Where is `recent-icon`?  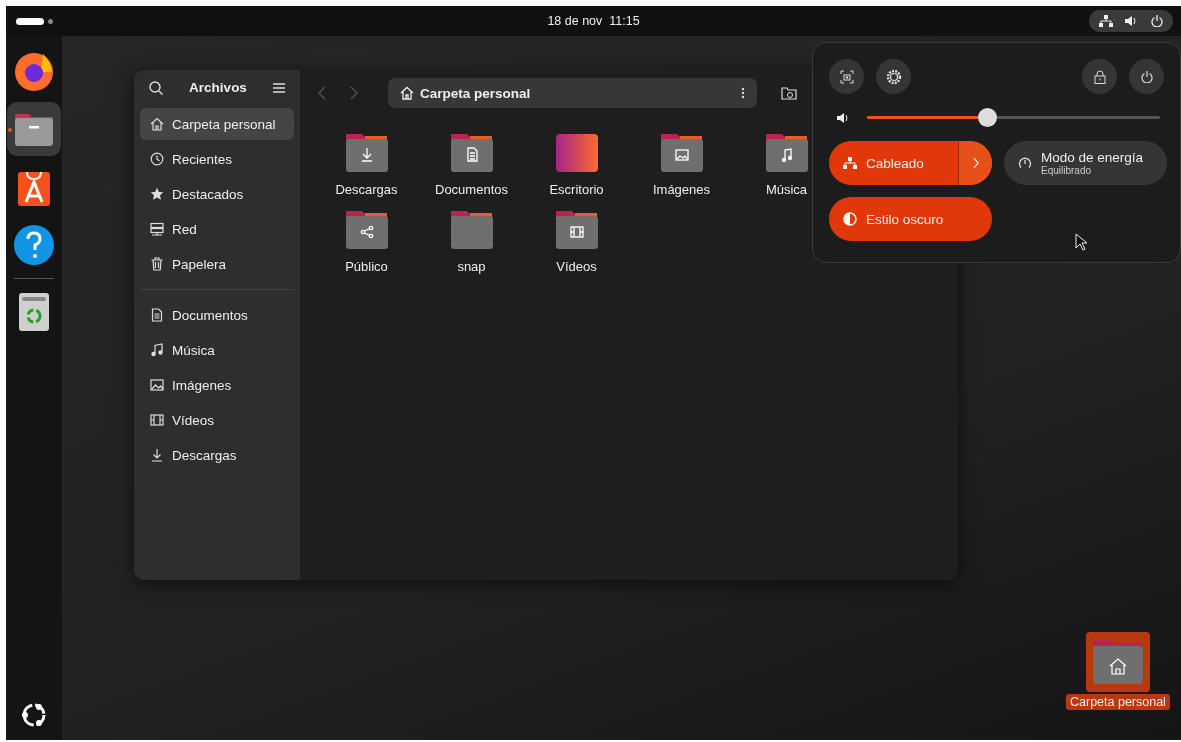 recent-icon is located at coordinates (157, 159).